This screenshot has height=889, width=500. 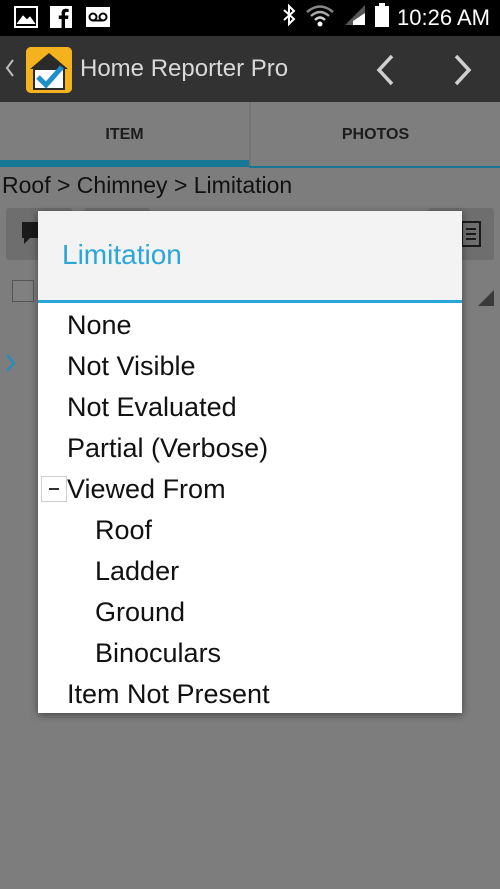 What do you see at coordinates (124, 163) in the screenshot?
I see `tab-selected-indicator` at bounding box center [124, 163].